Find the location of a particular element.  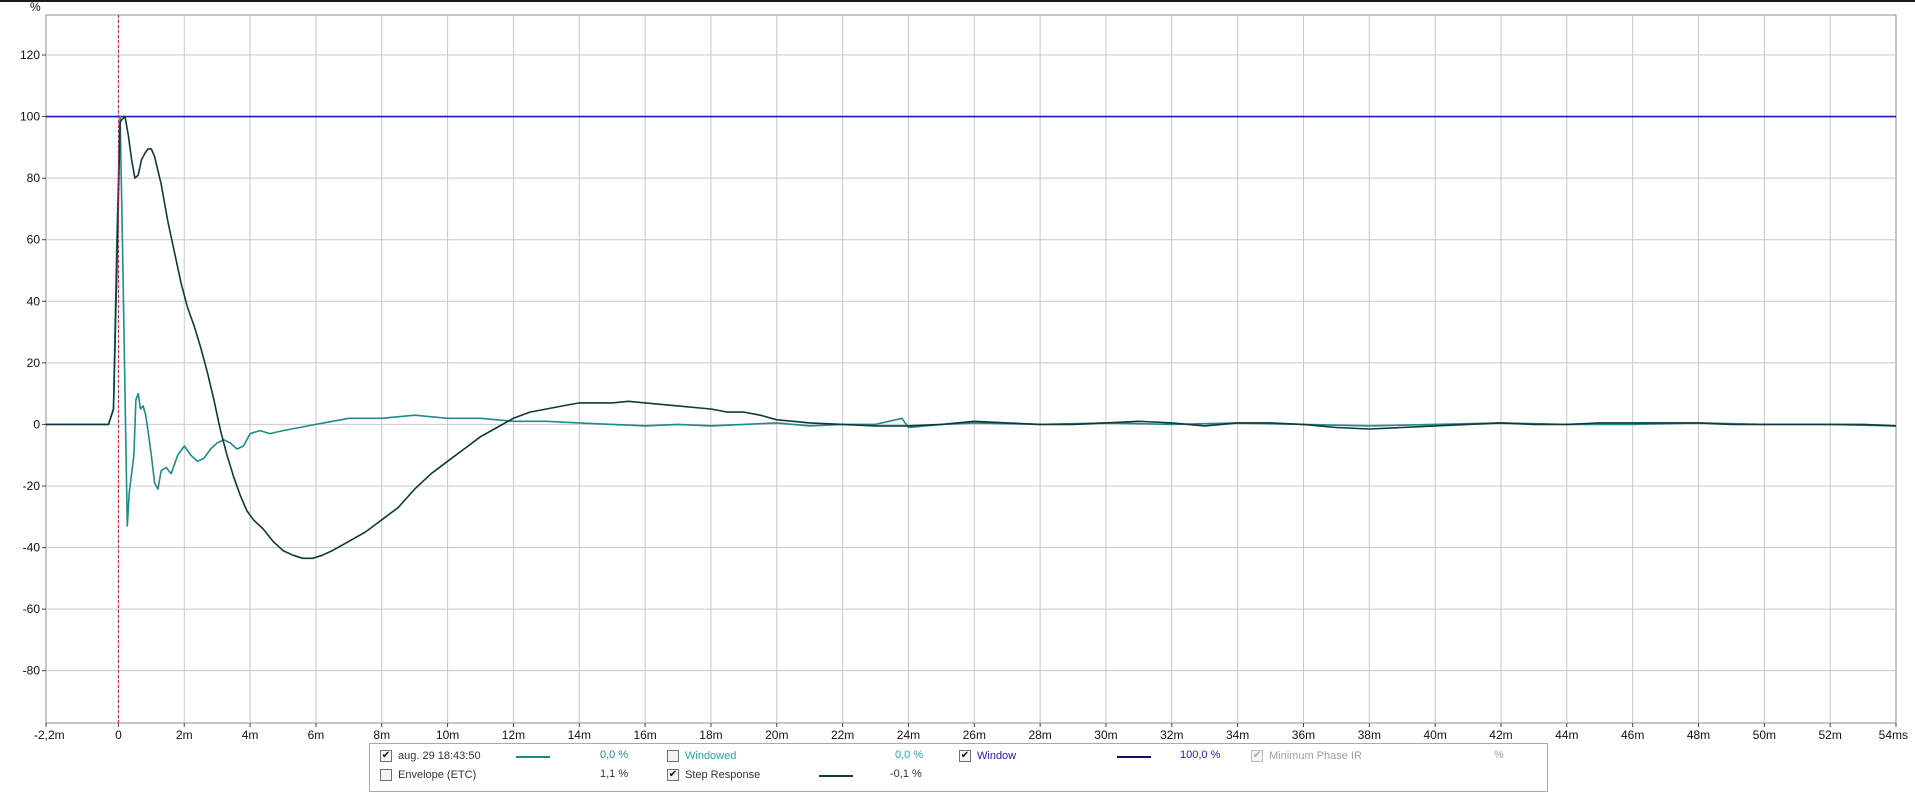

x-tick-label: 32m is located at coordinates (1171, 735).